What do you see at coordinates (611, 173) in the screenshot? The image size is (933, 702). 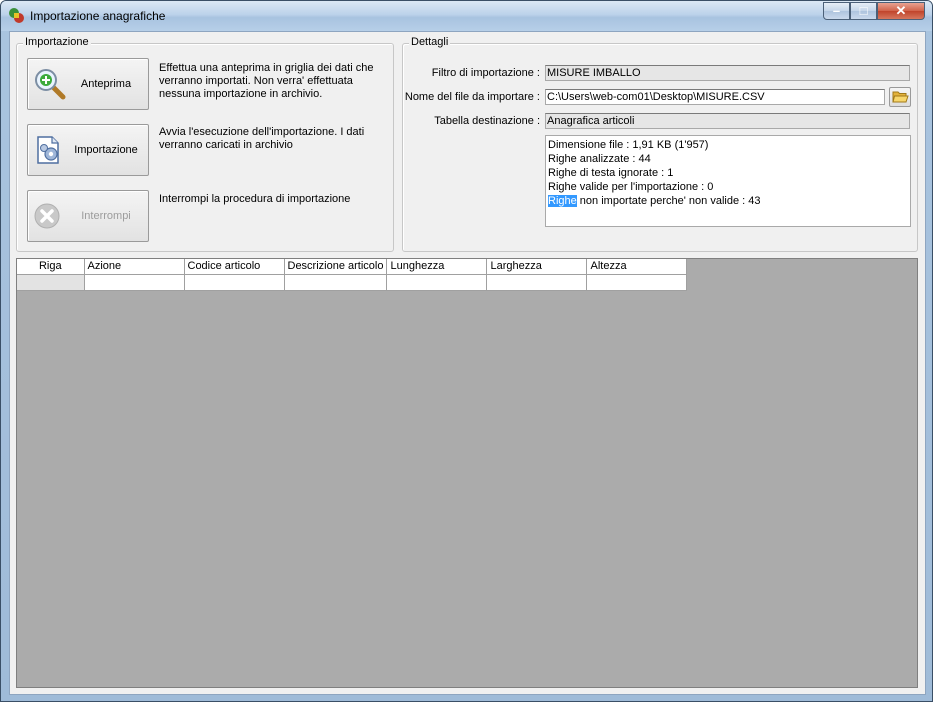 I see `log-line: Righe di testa ignorate : 1` at bounding box center [611, 173].